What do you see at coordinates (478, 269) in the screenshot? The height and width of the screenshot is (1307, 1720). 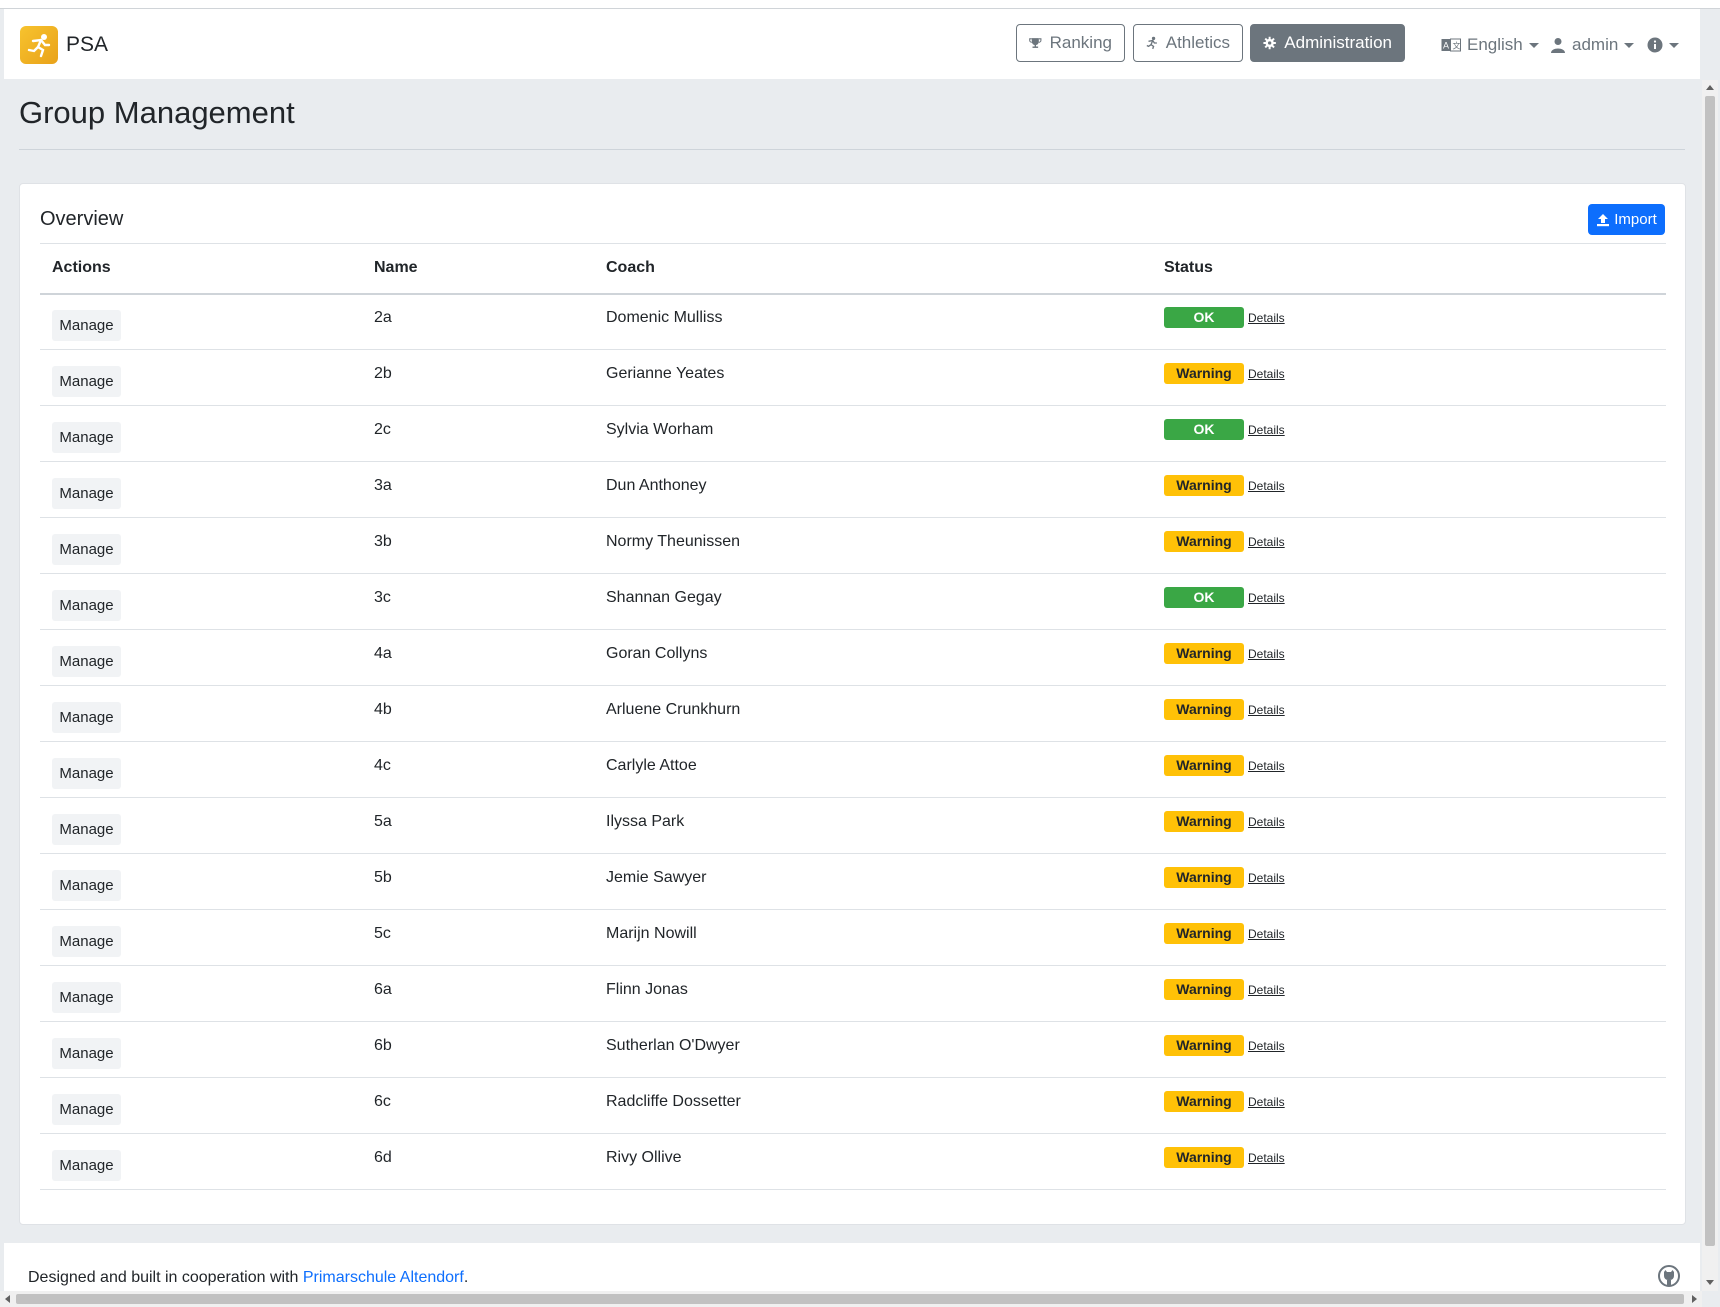 I see `column-header-name: Name` at bounding box center [478, 269].